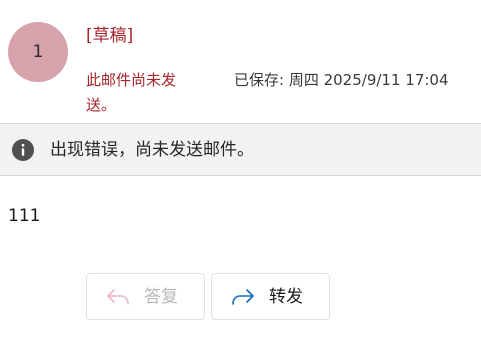 Image resolution: width=481 pixels, height=345 pixels. Describe the element at coordinates (110, 36) in the screenshot. I see `draft-label: [草稿]` at that location.